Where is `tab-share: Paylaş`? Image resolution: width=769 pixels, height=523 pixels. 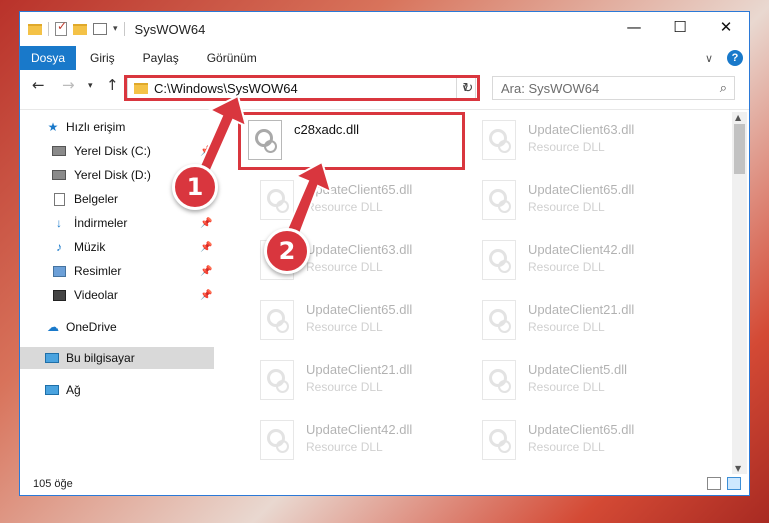
tab-share: Paylaş is located at coordinates (161, 58).